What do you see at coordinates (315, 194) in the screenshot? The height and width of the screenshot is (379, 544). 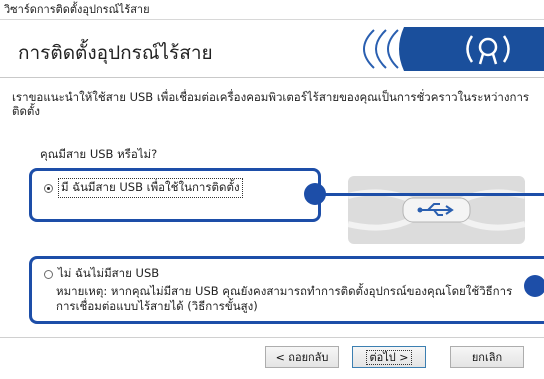 I see `callout-marker-yes` at bounding box center [315, 194].